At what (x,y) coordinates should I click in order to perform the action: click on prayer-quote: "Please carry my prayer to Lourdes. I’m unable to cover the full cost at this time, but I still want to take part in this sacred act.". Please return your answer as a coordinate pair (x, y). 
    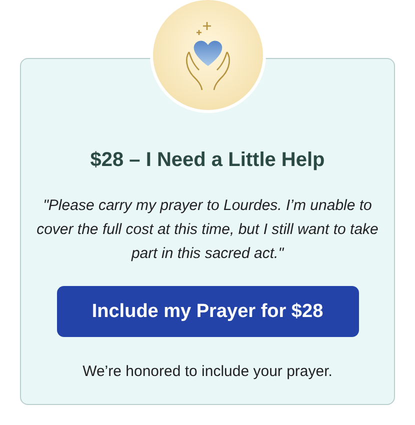
    Looking at the image, I should click on (208, 230).